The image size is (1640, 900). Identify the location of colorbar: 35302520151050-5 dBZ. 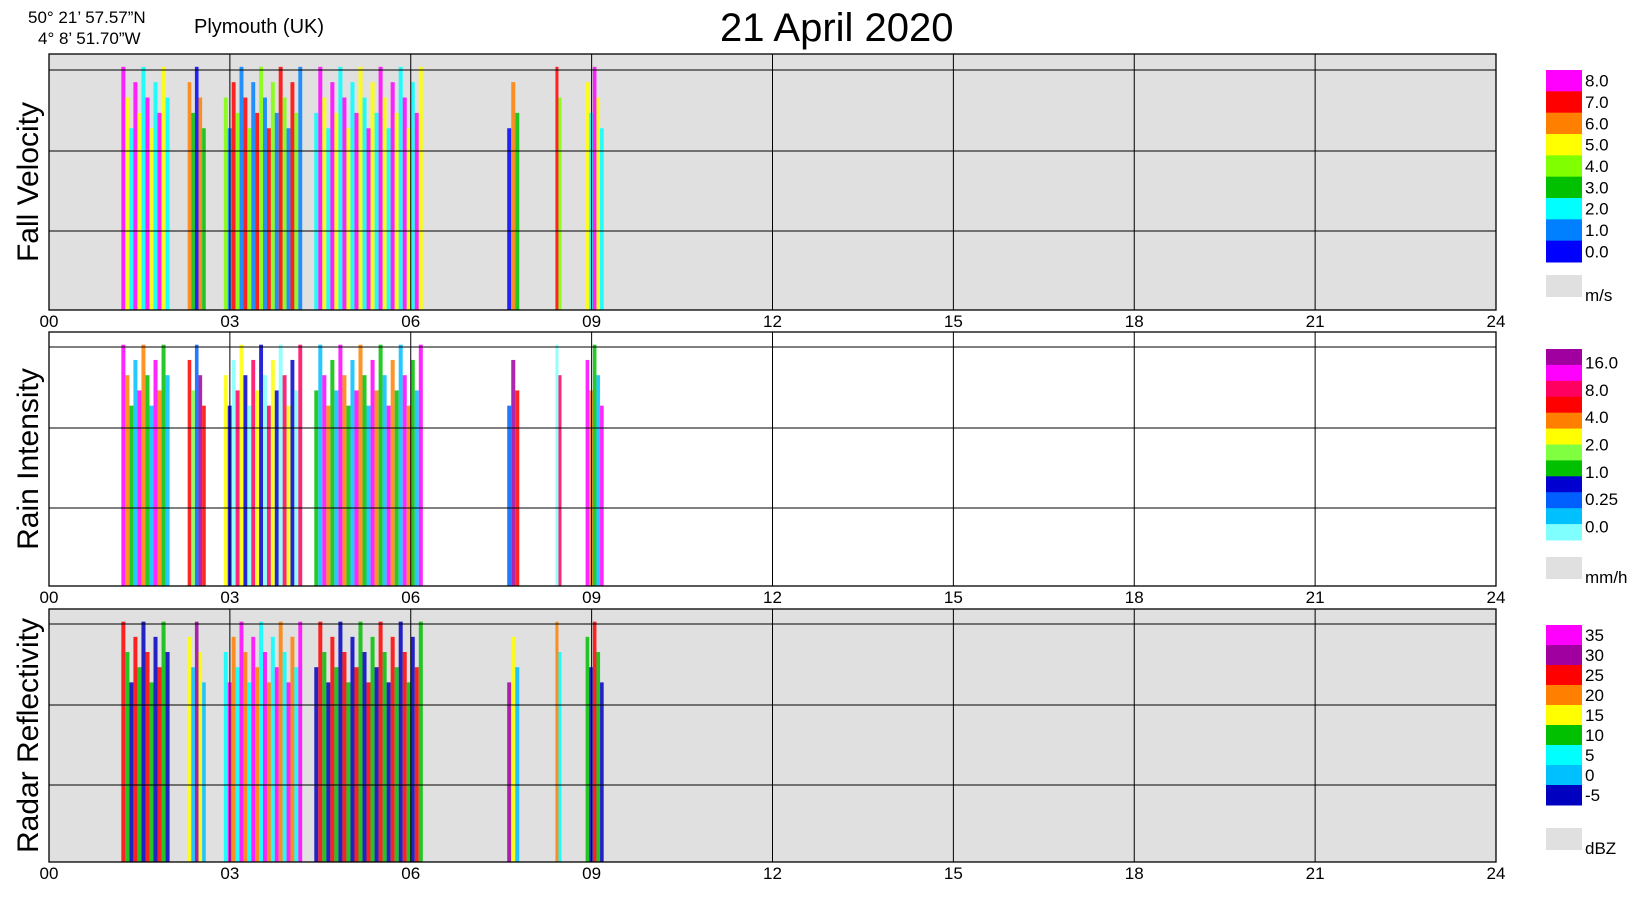
(1581, 741).